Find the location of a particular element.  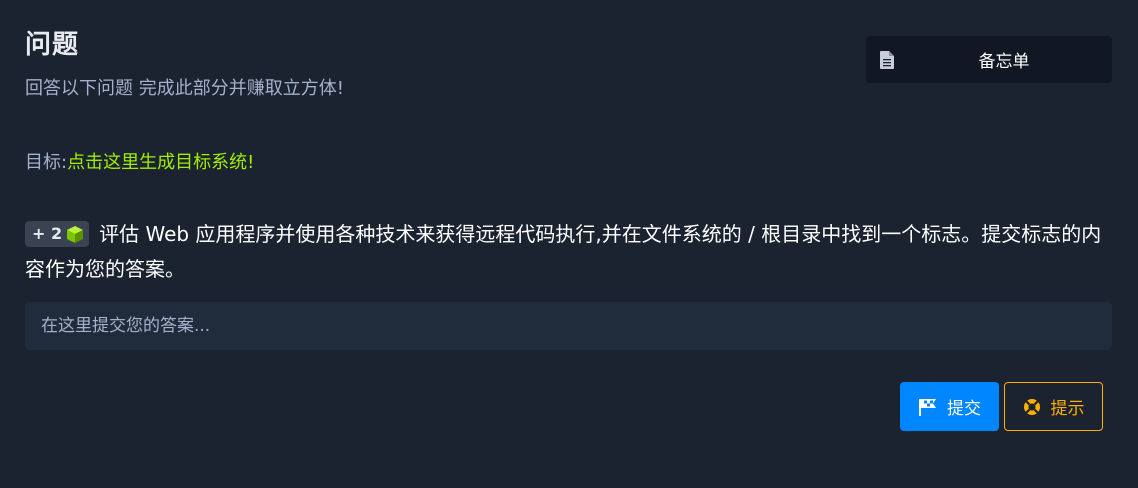

cheat-sheet-label: 备忘单 is located at coordinates (1004, 62).